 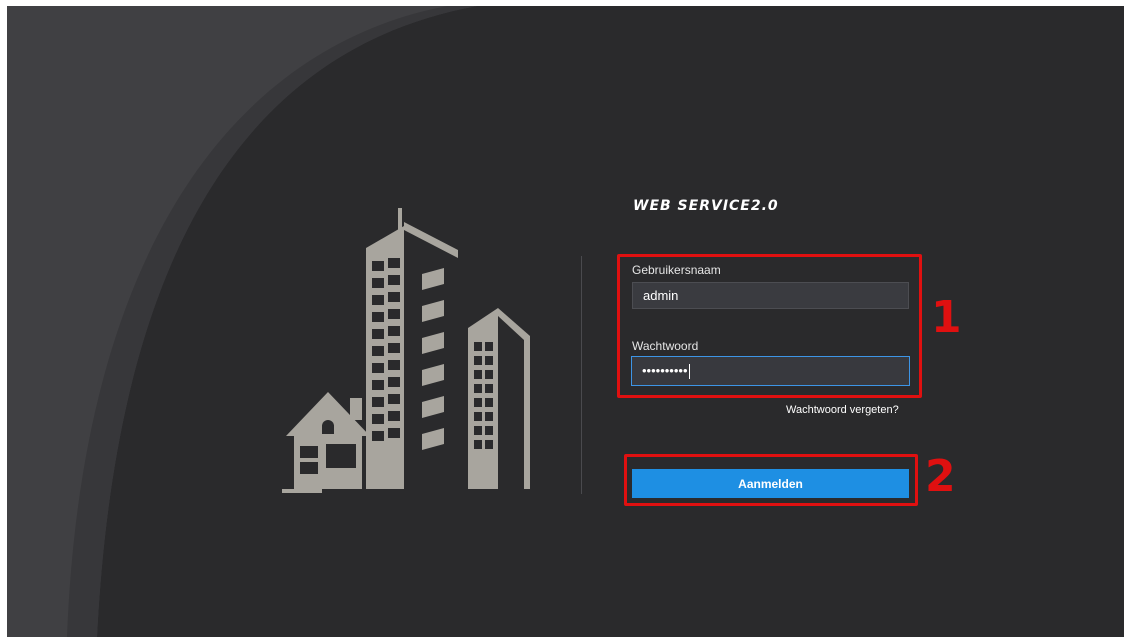 I want to click on app-title: WEB SERVICE2.0, so click(x=706, y=206).